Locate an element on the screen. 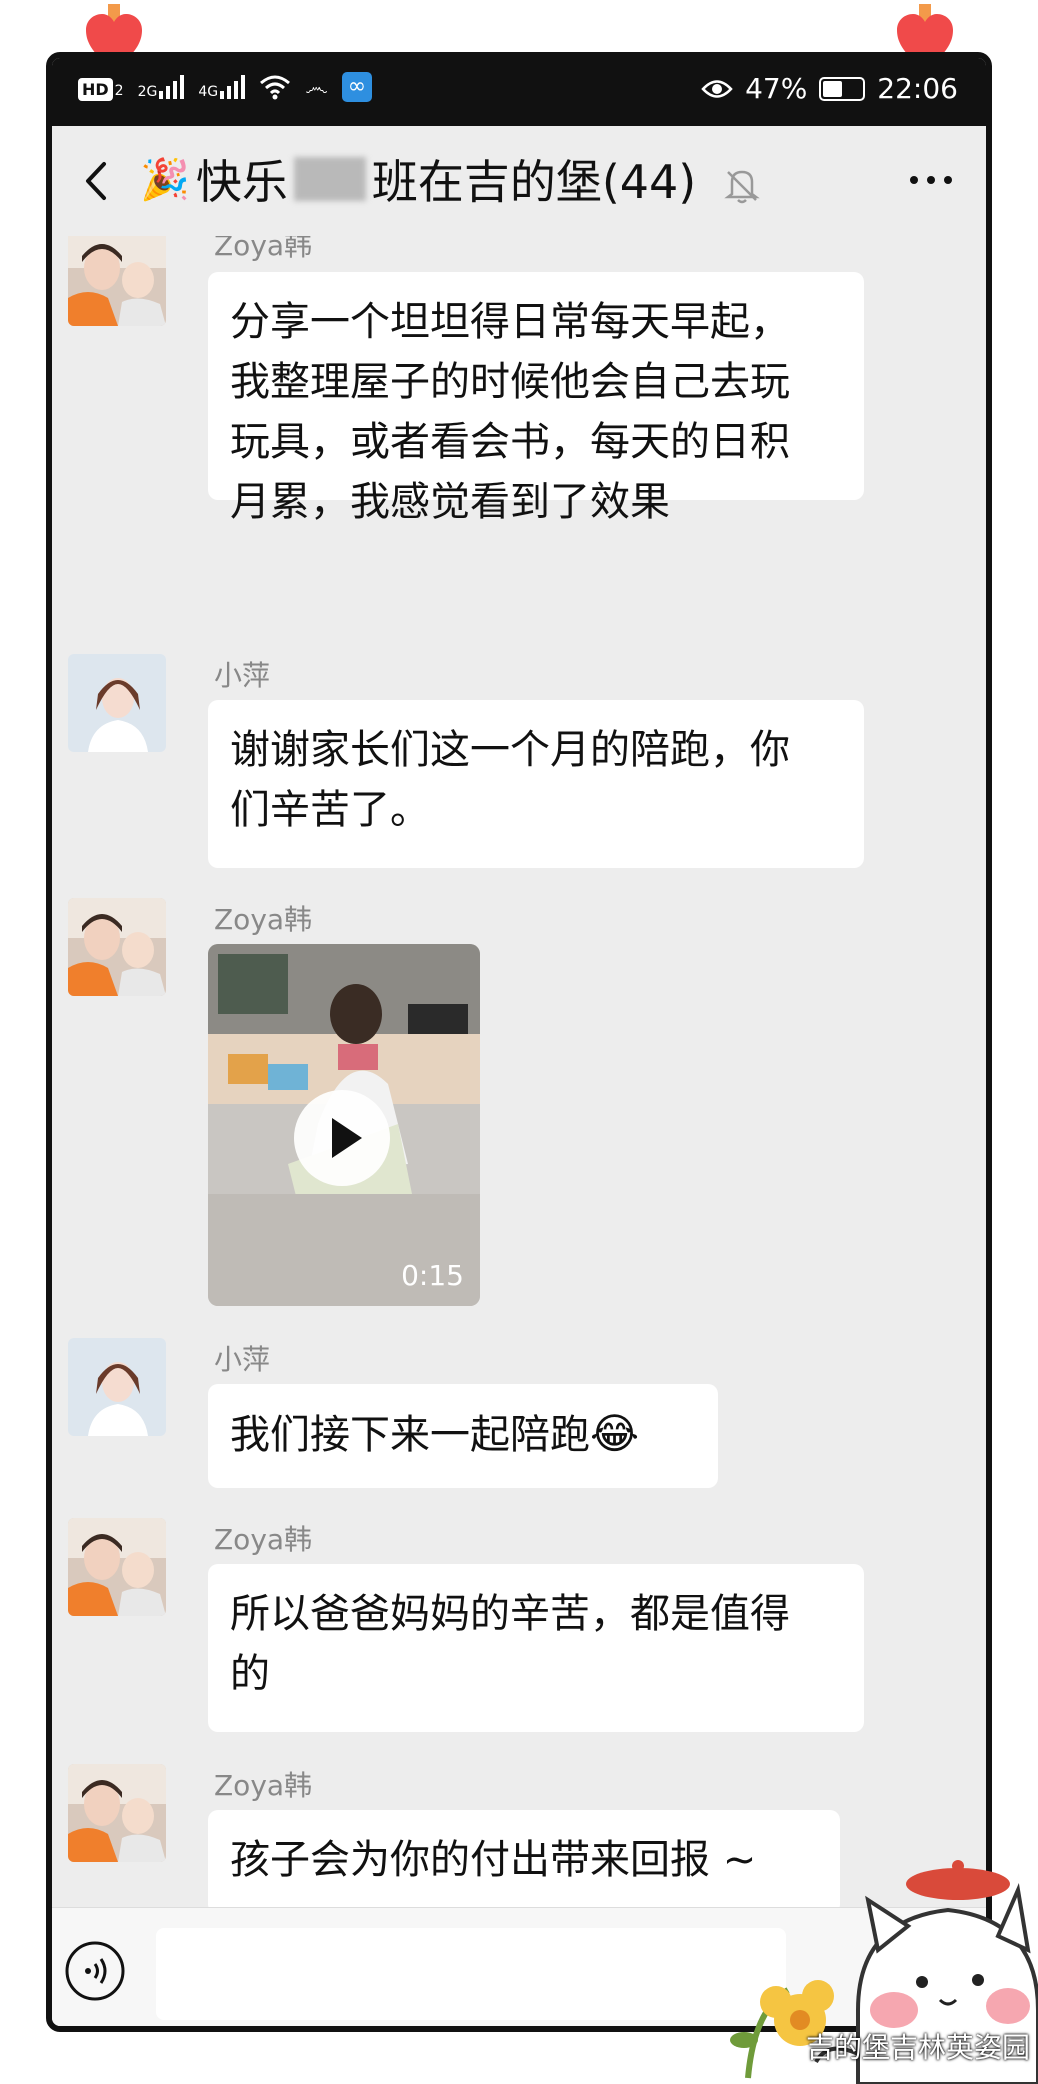  hd-badge: HD 2 is located at coordinates (101, 87).